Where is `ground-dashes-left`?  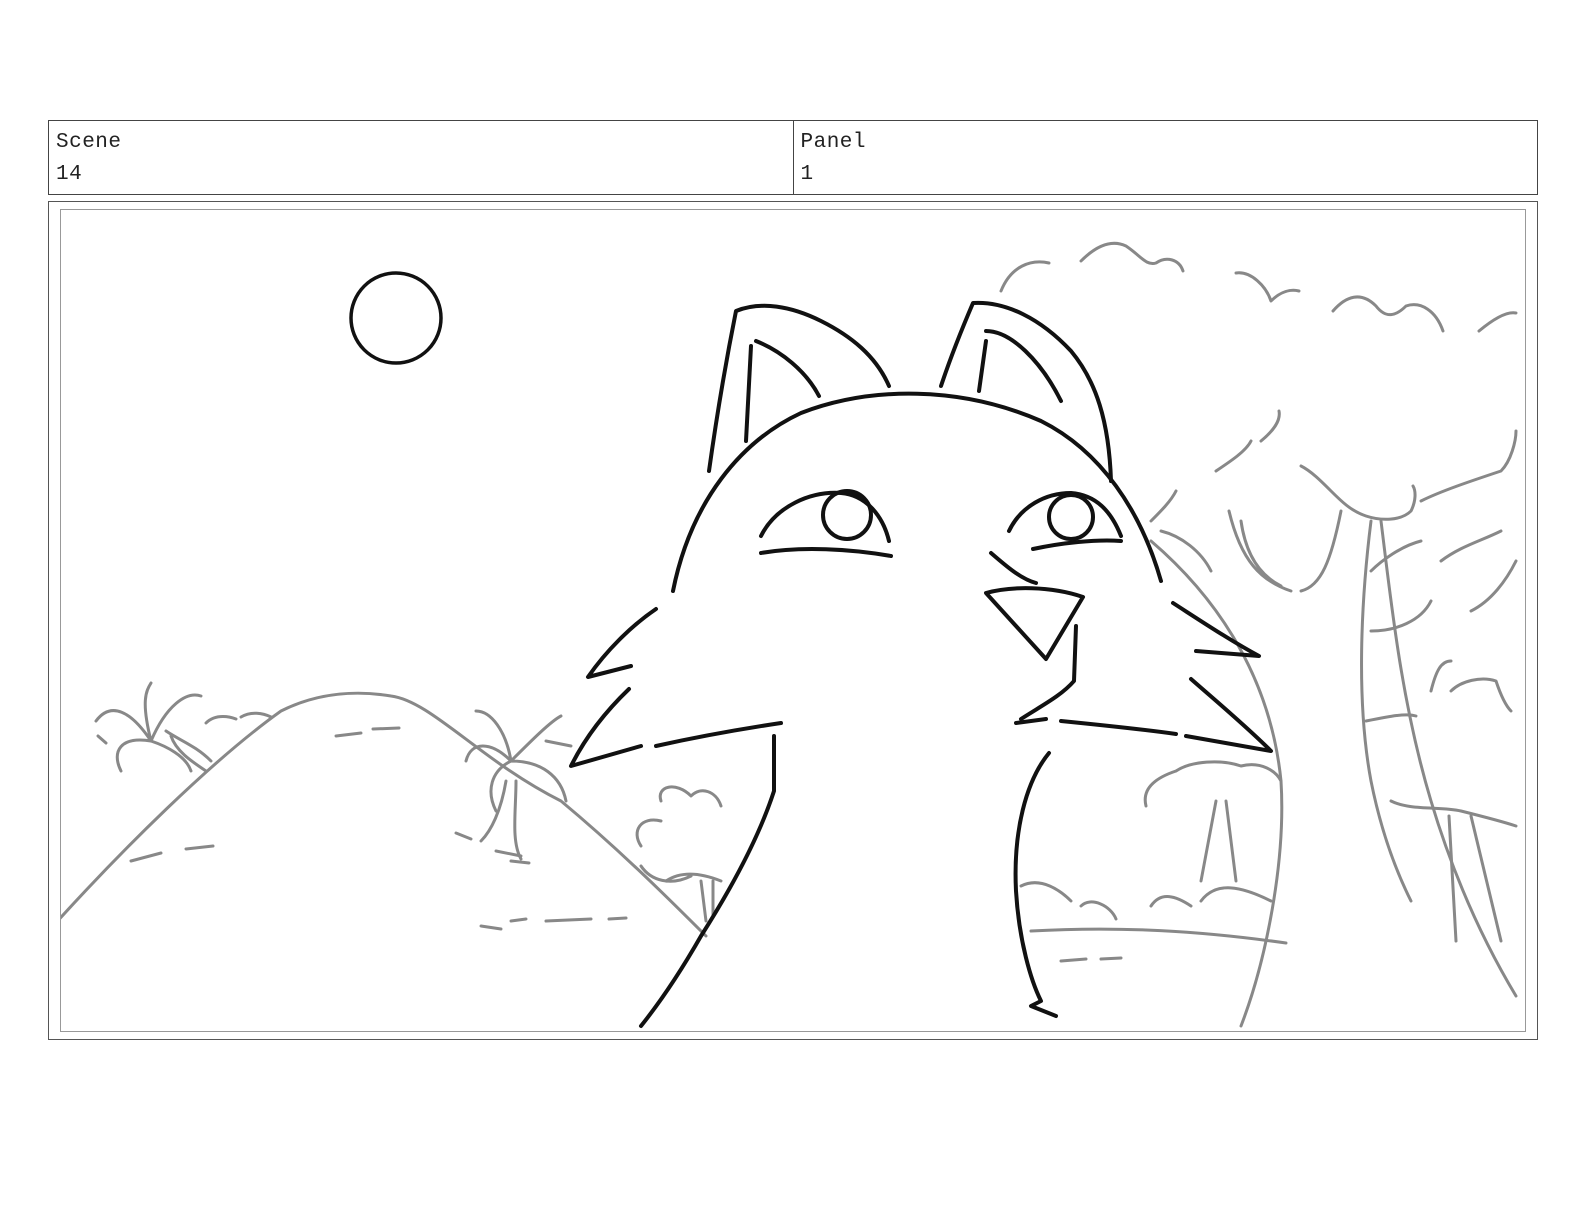 ground-dashes-left is located at coordinates (553, 923).